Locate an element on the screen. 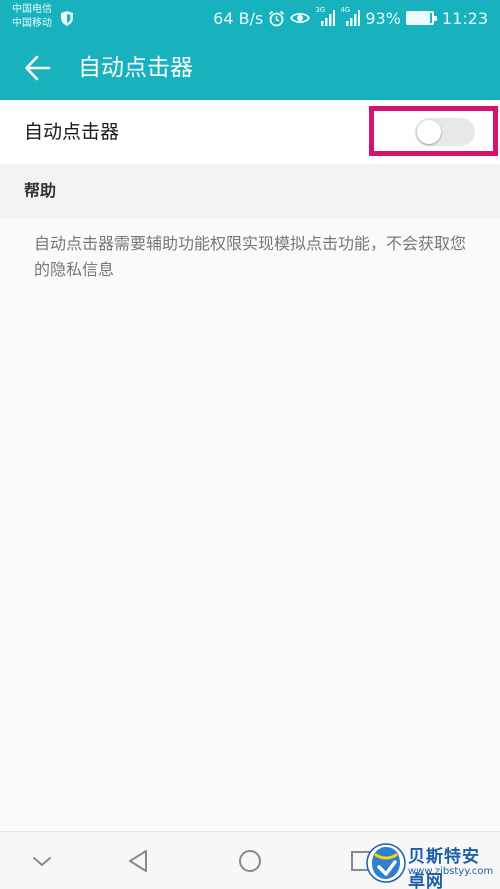  battery-icon is located at coordinates (421, 18).